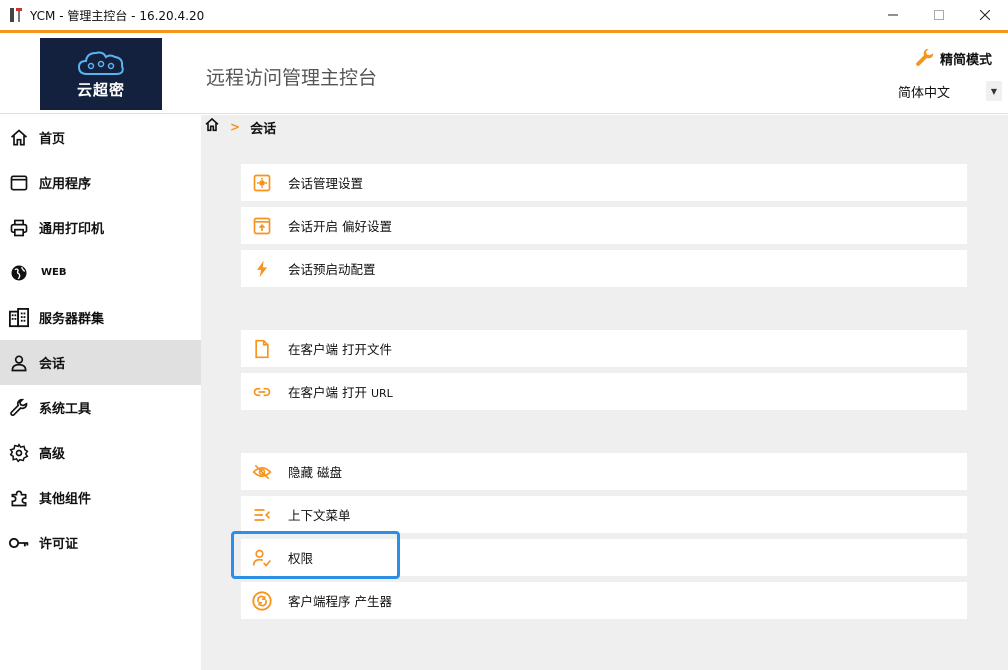 The width and height of the screenshot is (1008, 670). Describe the element at coordinates (16, 15) in the screenshot. I see `app-logo-icon` at that location.